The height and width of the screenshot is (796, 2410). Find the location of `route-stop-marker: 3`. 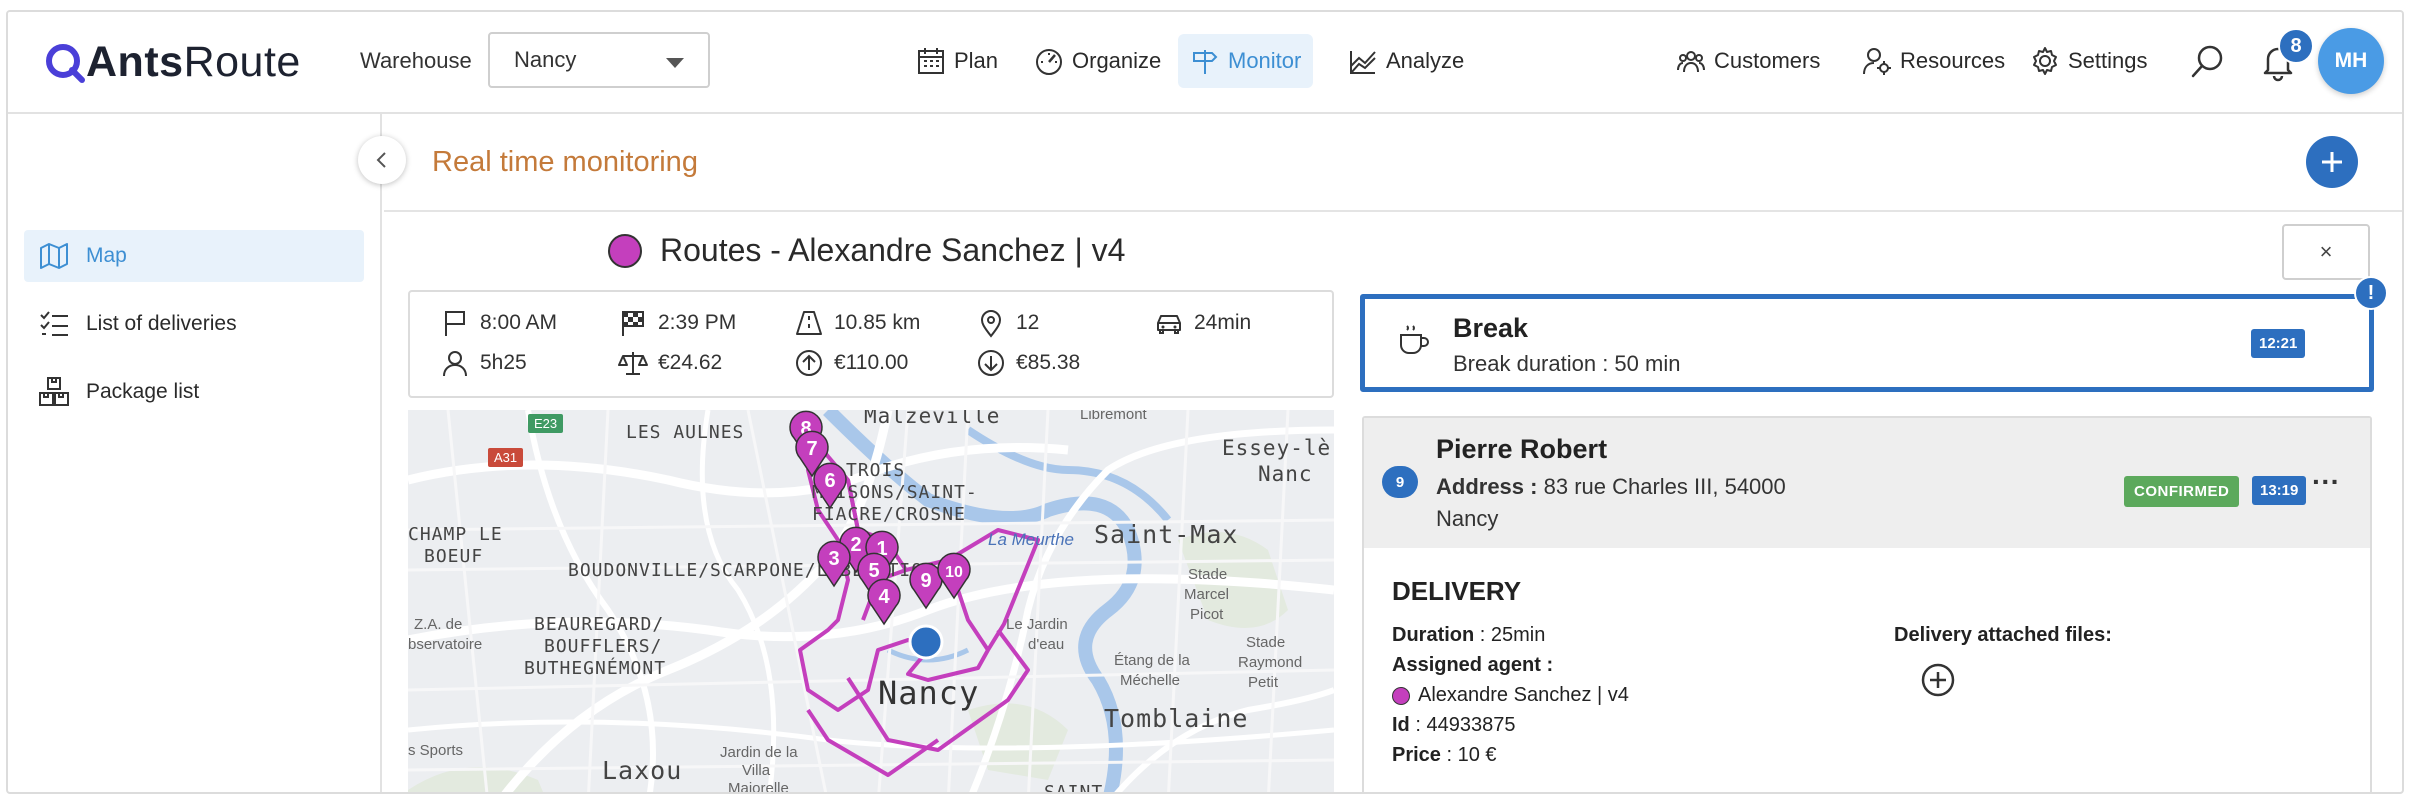

route-stop-marker: 3 is located at coordinates (834, 563).